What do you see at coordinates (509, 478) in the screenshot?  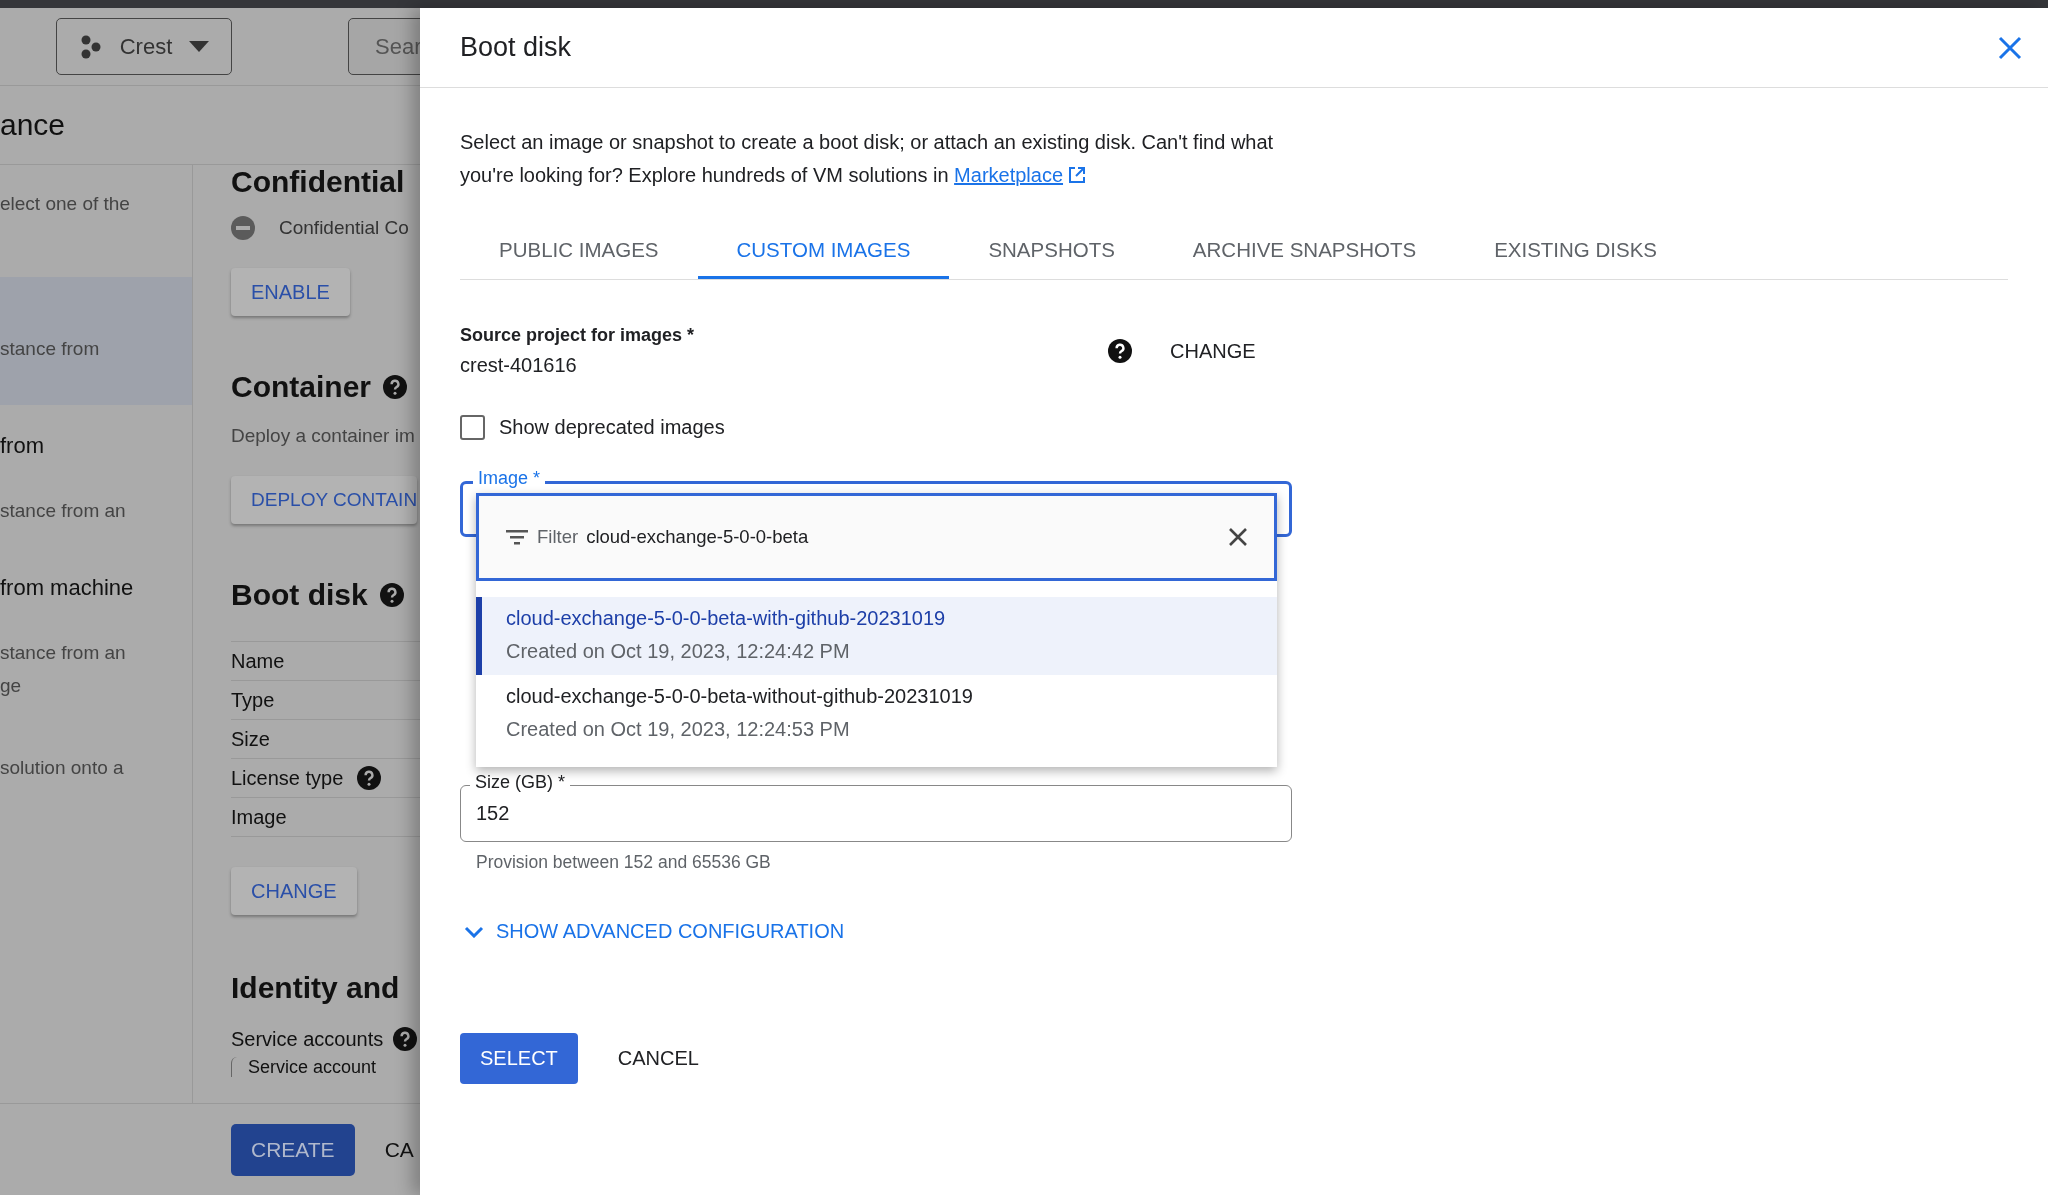 I see `field-label: Image *` at bounding box center [509, 478].